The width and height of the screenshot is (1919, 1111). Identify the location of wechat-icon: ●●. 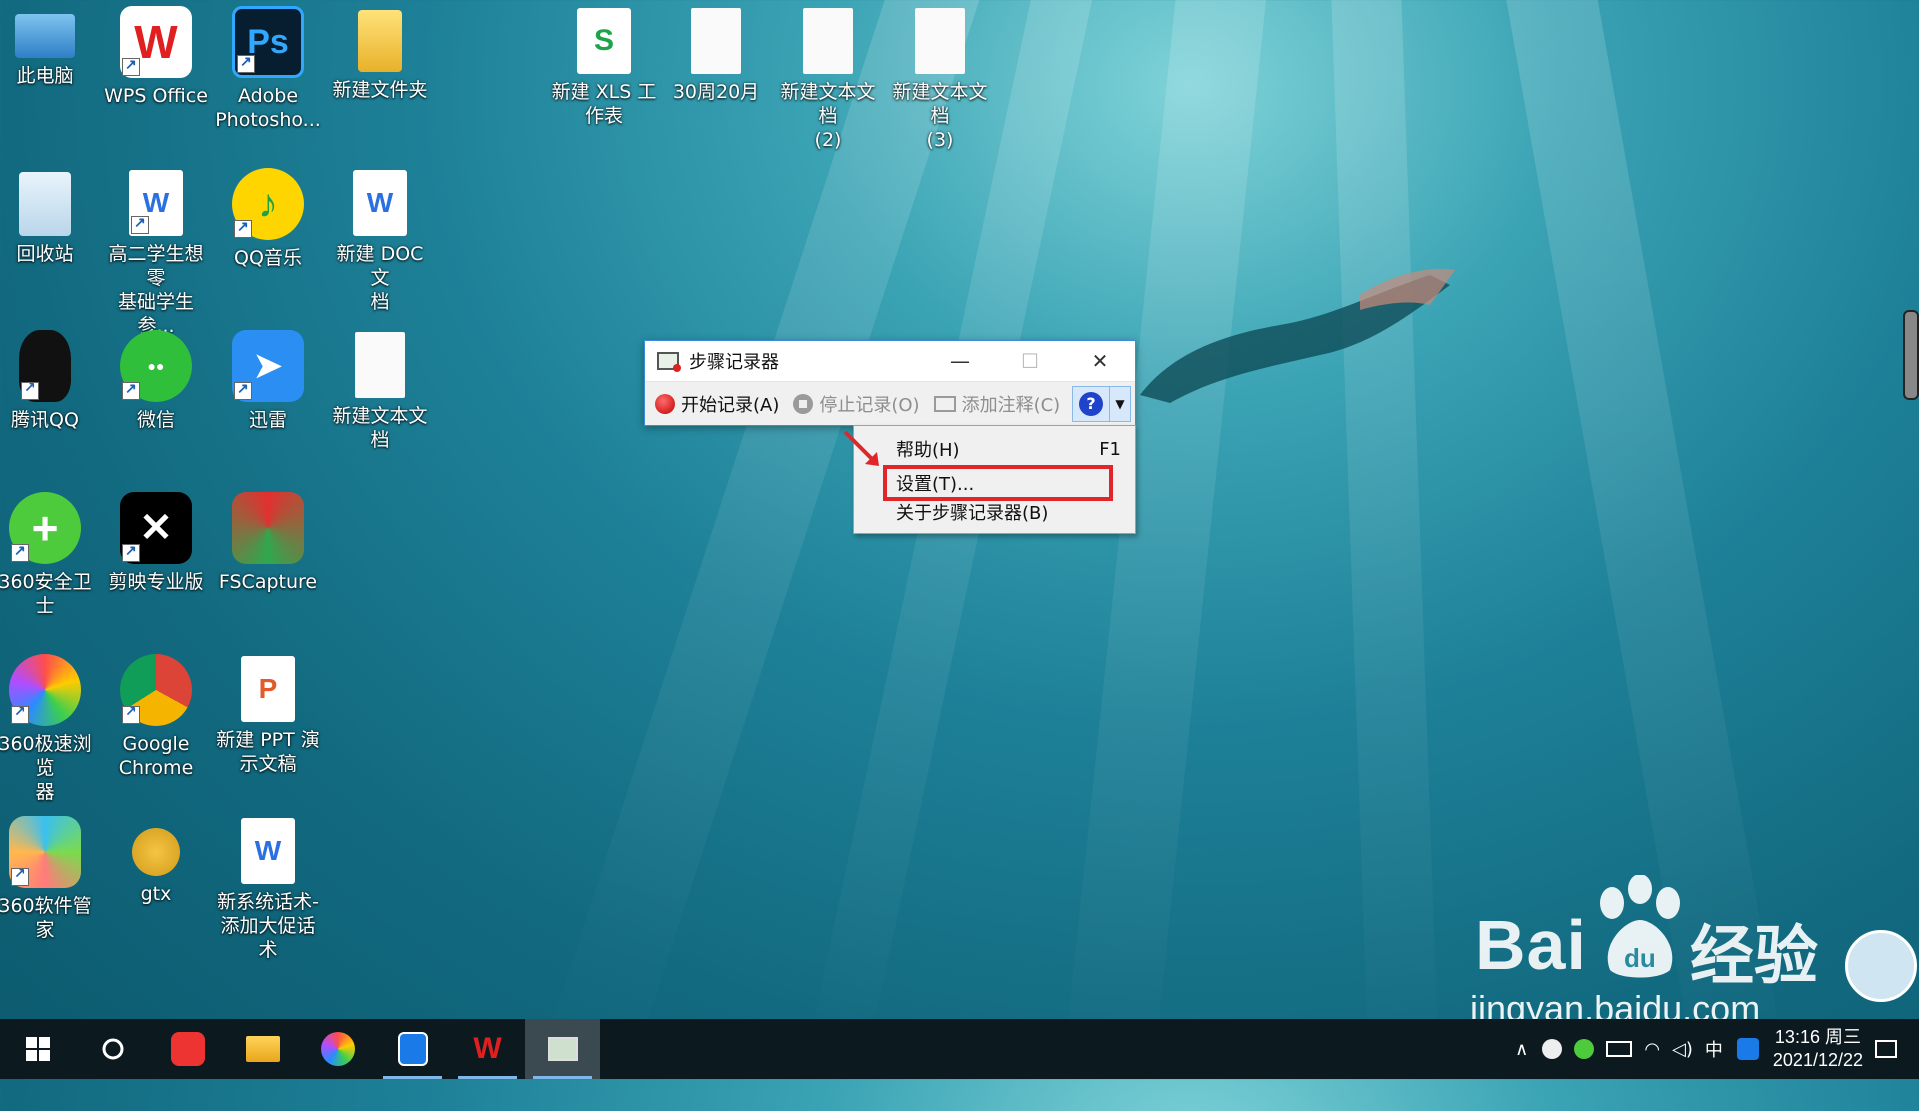
(156, 366).